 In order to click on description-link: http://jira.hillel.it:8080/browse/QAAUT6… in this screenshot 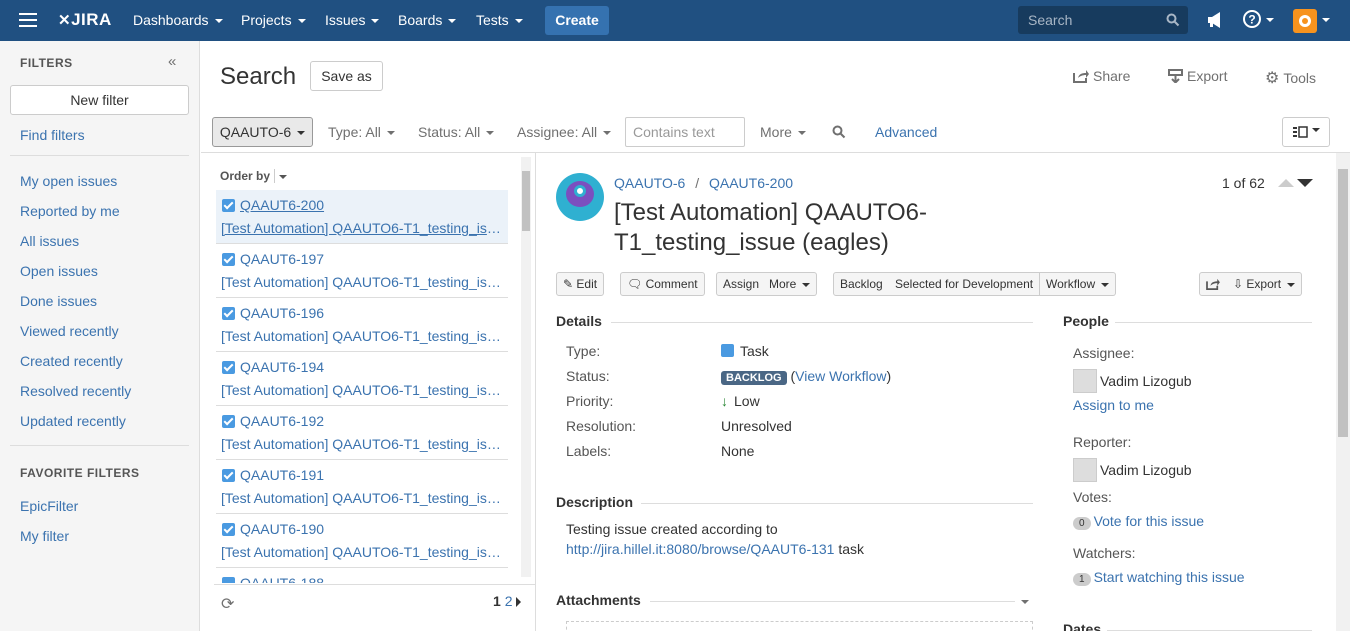, I will do `click(700, 549)`.